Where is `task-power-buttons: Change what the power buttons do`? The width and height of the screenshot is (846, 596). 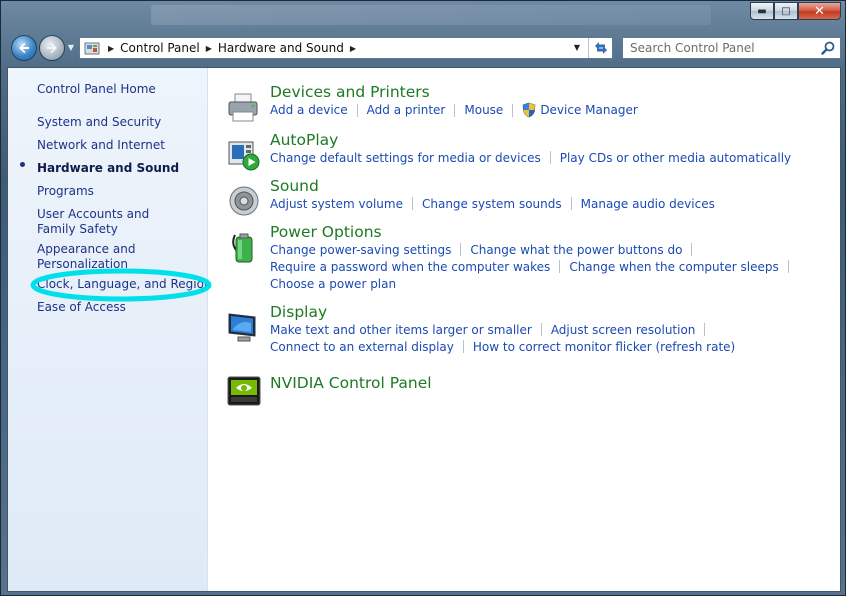 task-power-buttons: Change what the power buttons do is located at coordinates (576, 250).